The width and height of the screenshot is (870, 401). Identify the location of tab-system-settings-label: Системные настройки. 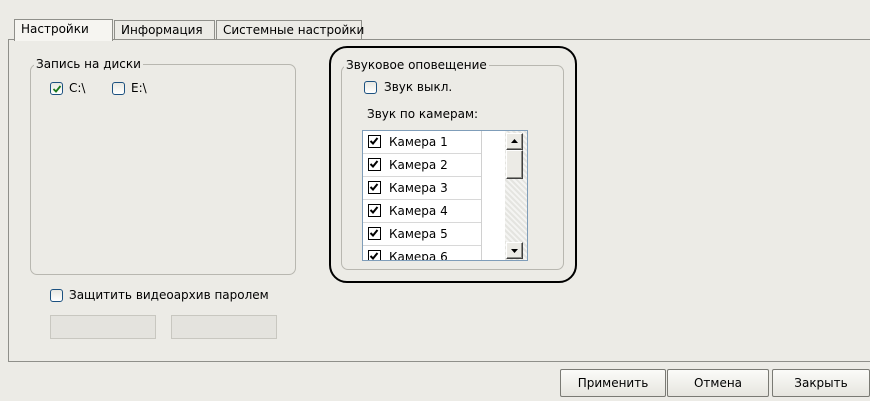
(294, 30).